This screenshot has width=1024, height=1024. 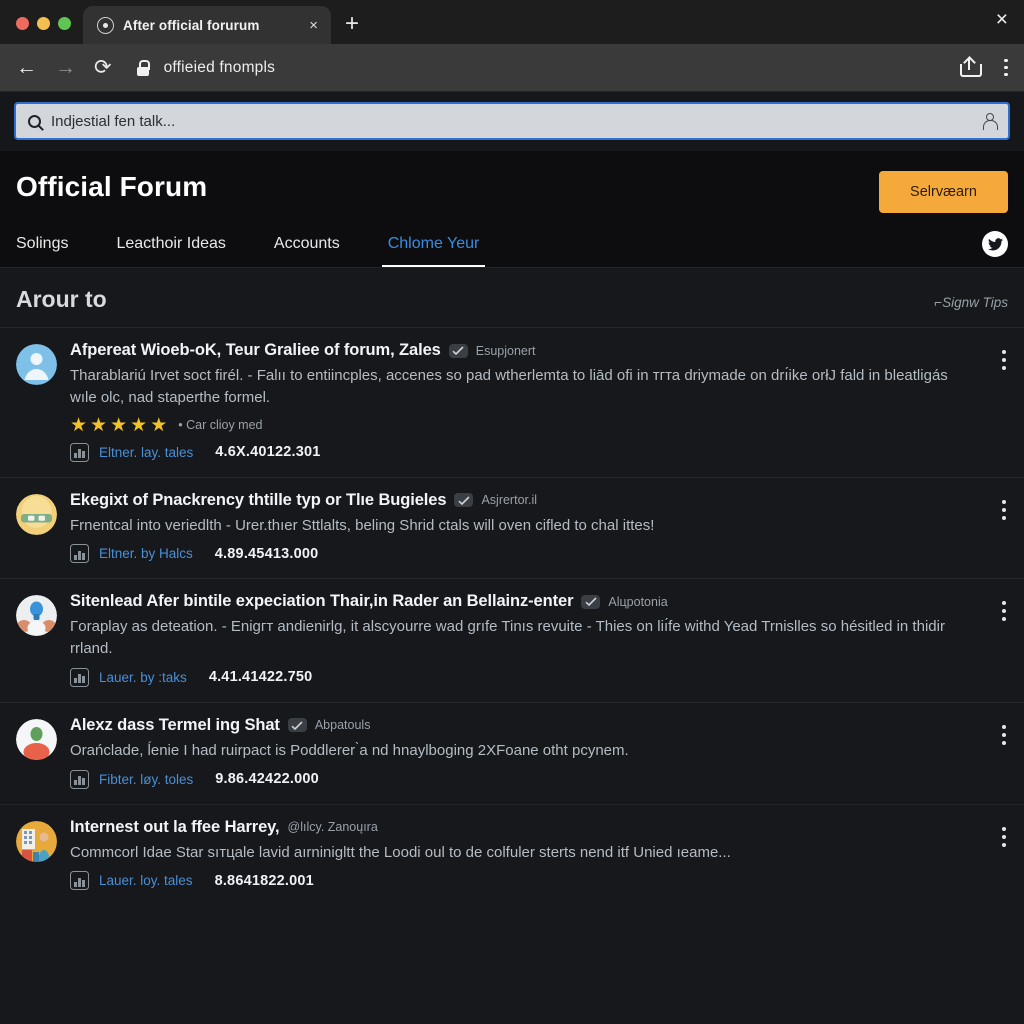 What do you see at coordinates (191, 25) in the screenshot?
I see `tab-title: After official forurum` at bounding box center [191, 25].